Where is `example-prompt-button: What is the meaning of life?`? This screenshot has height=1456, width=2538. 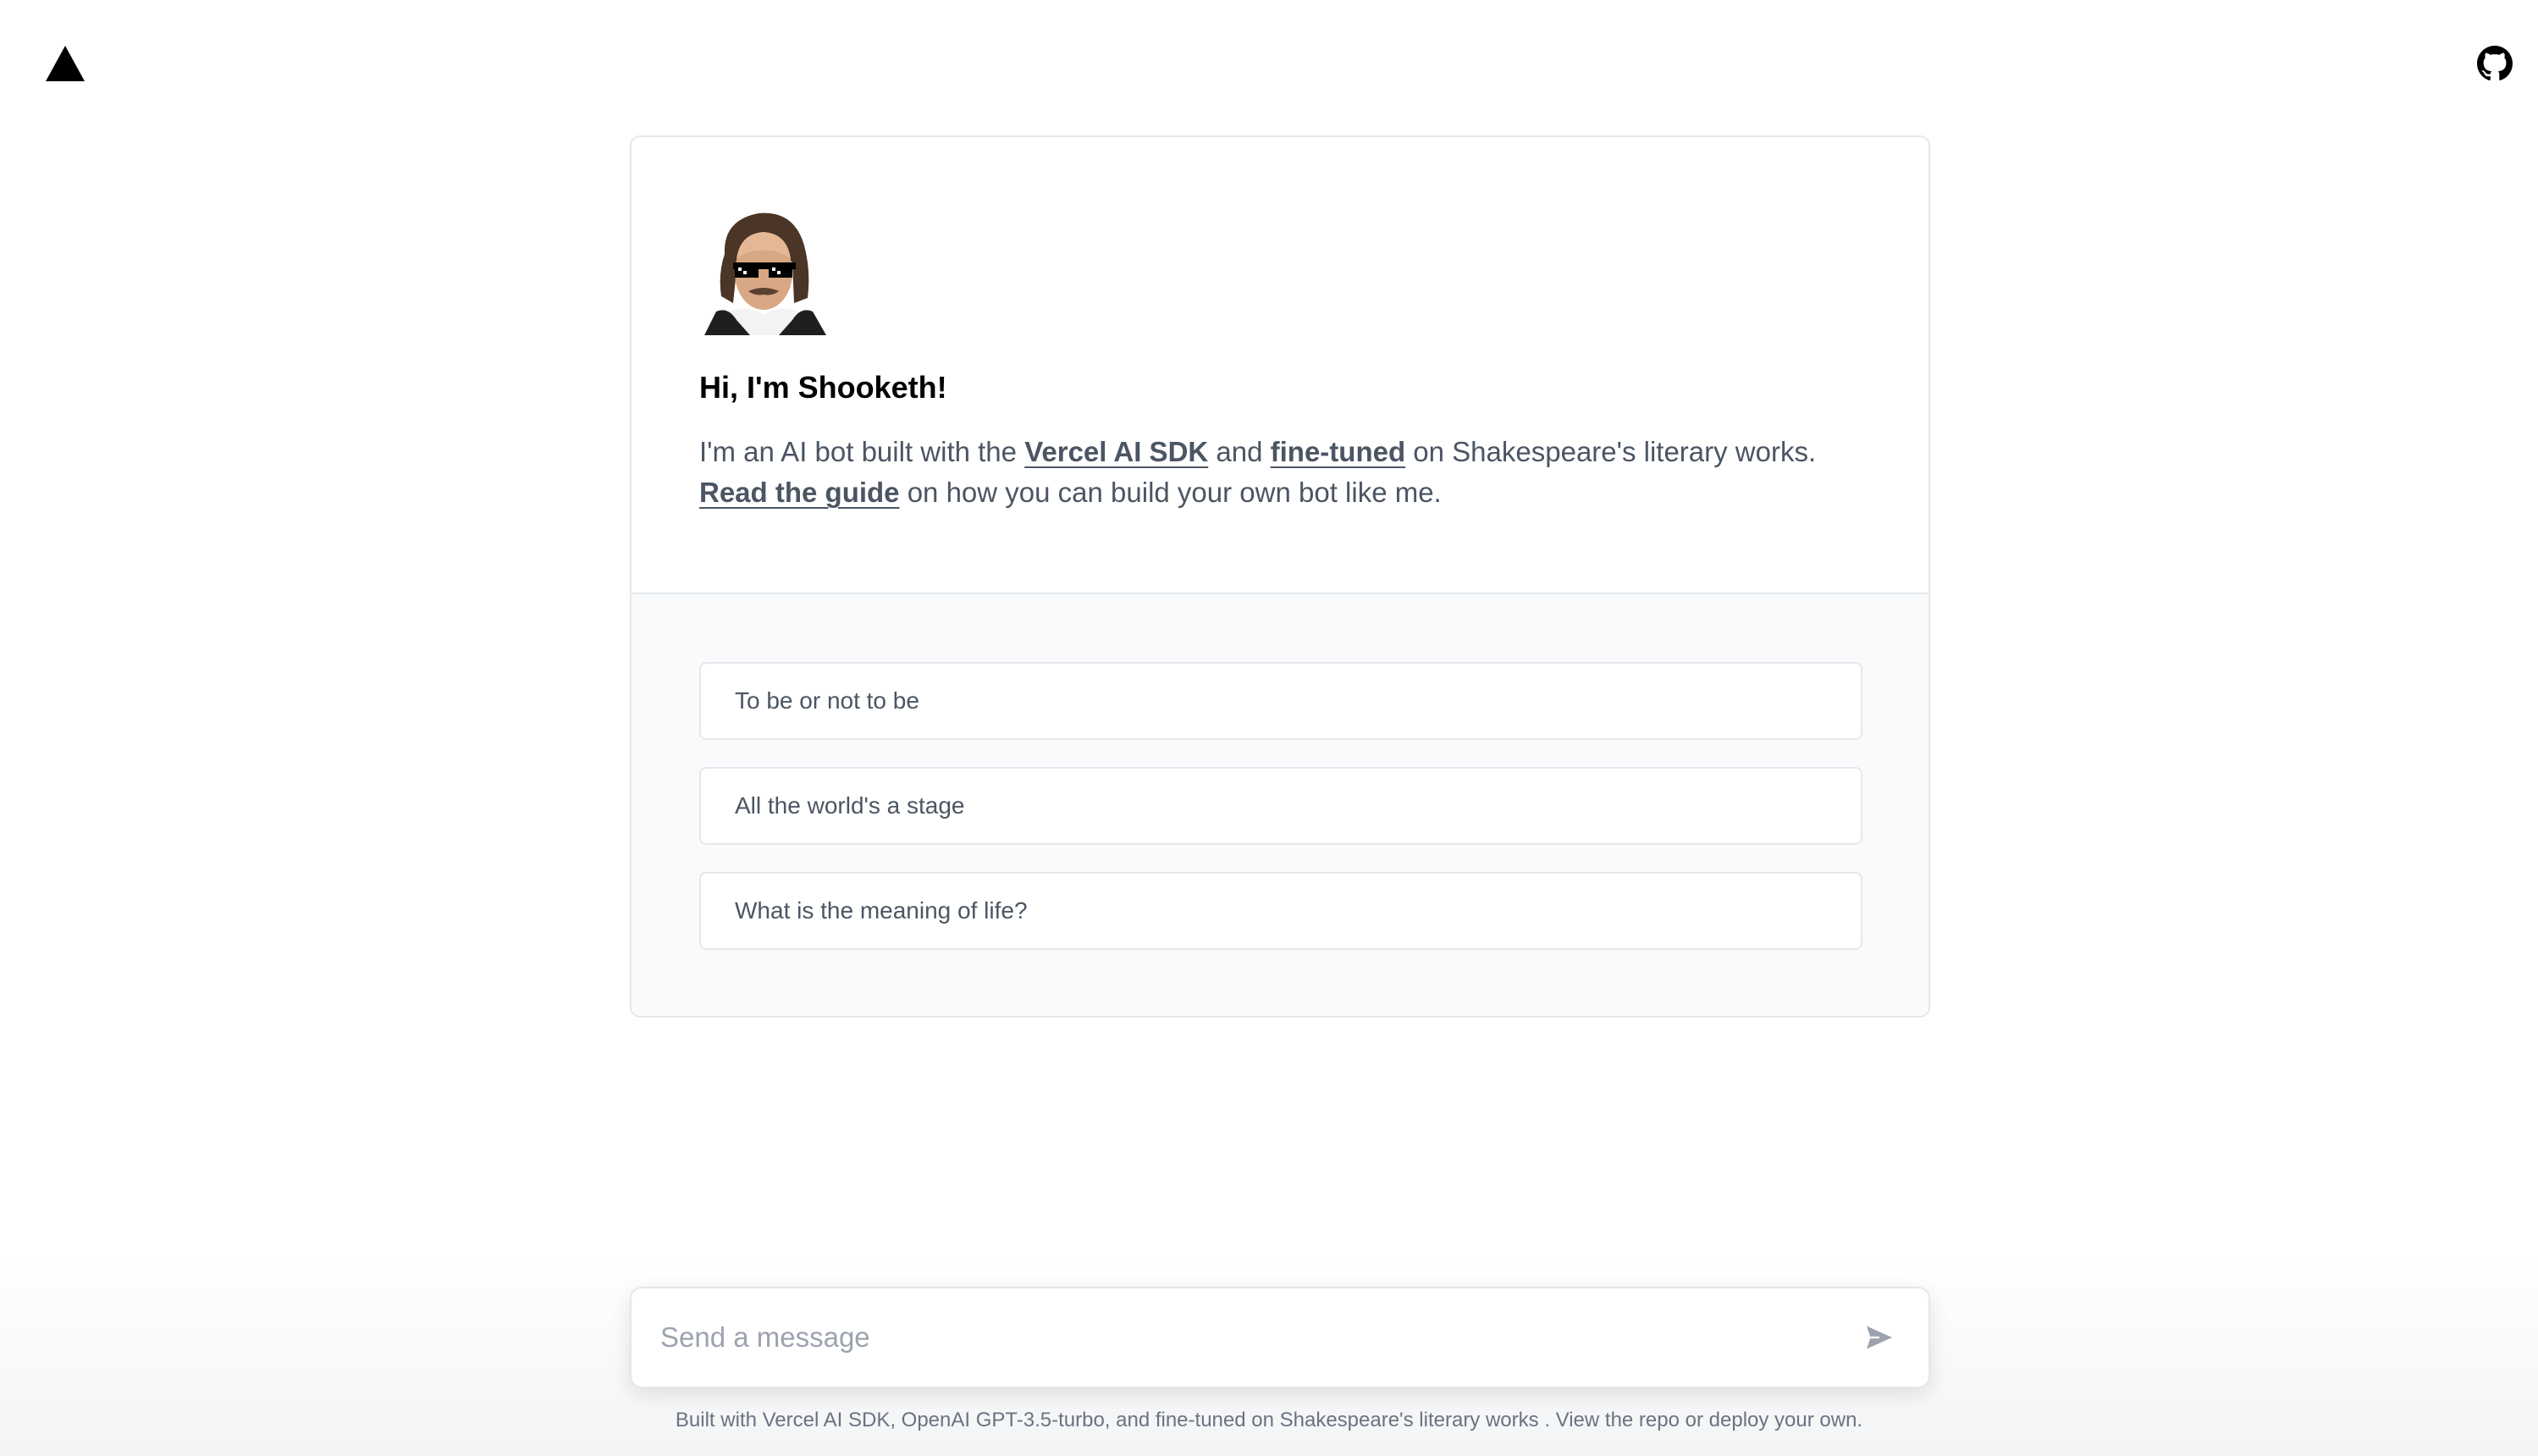 example-prompt-button: What is the meaning of life? is located at coordinates (1281, 911).